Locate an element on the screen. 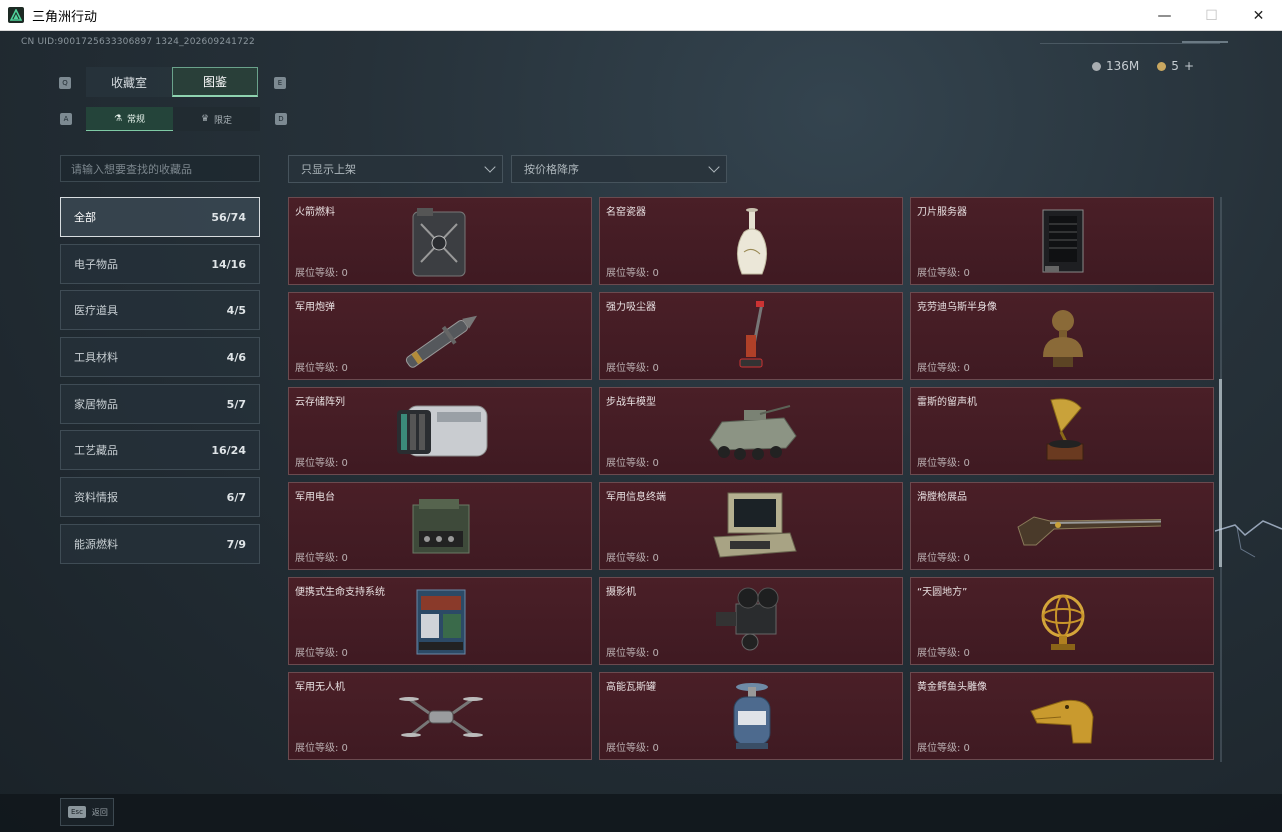  bottom-bar is located at coordinates (641, 813).